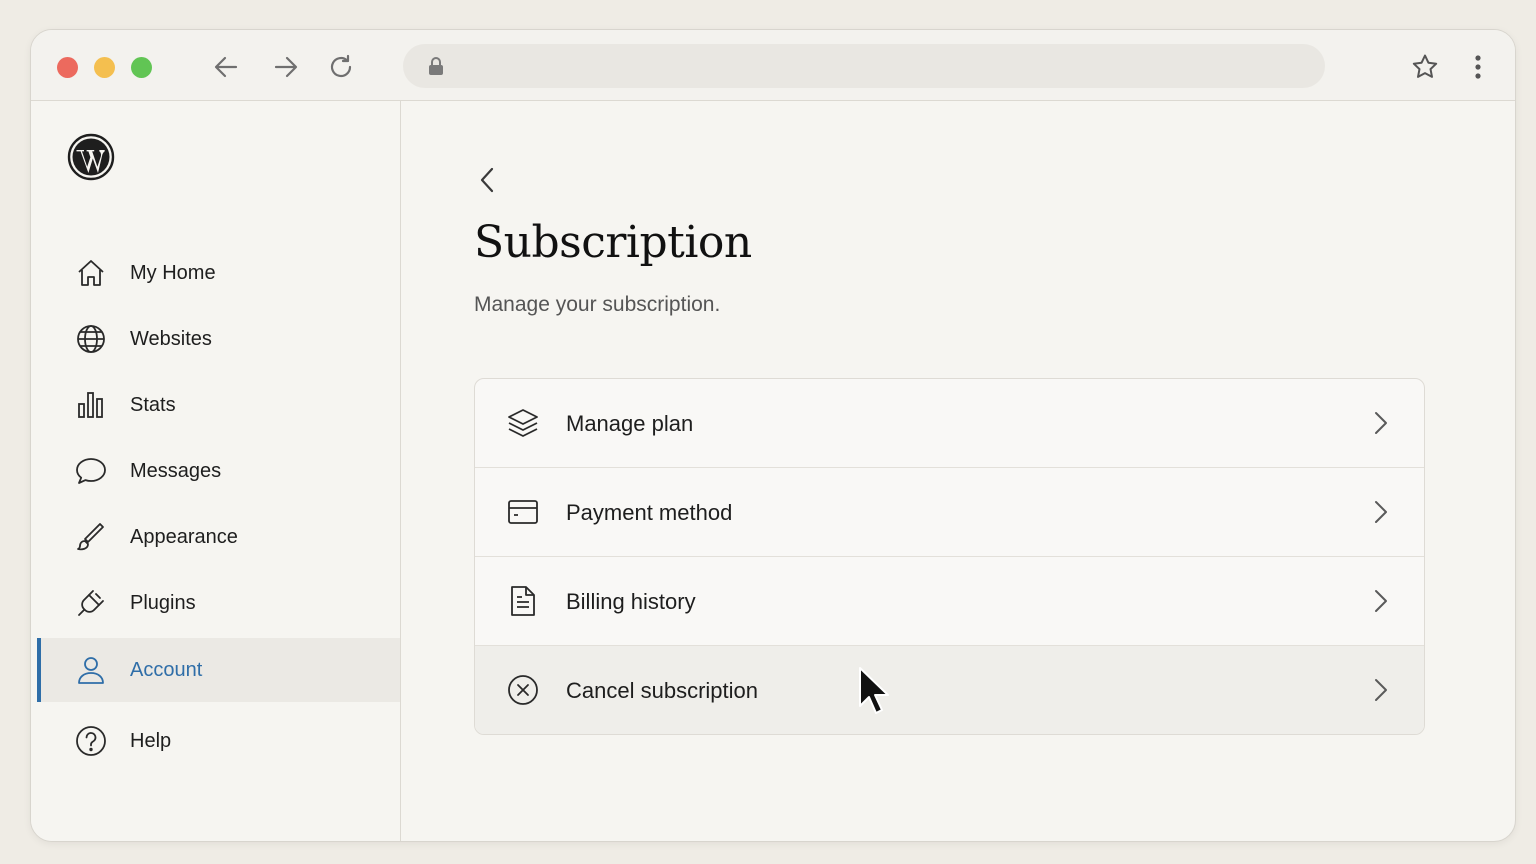  I want to click on billing-history-row: Billing history, so click(949, 601).